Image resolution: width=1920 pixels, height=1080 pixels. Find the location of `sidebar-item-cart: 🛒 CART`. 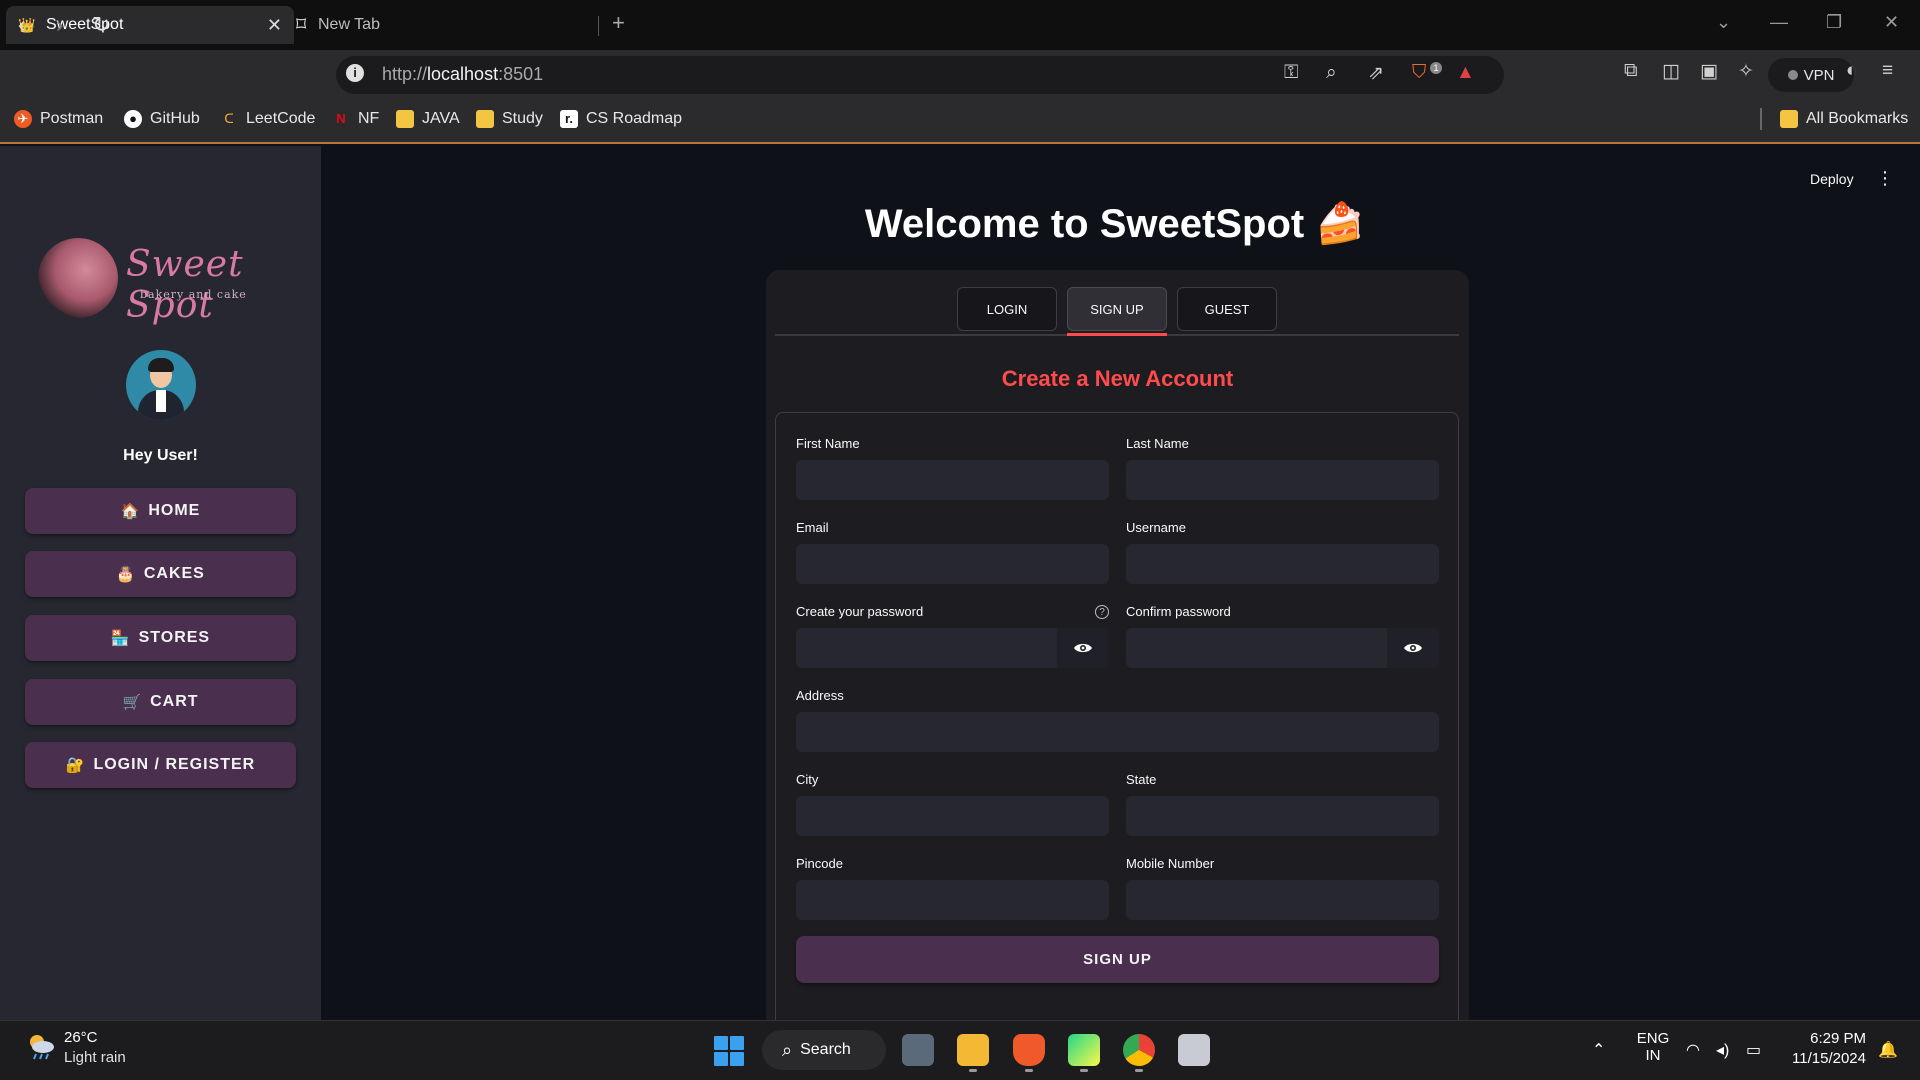

sidebar-item-cart: 🛒 CART is located at coordinates (160, 702).